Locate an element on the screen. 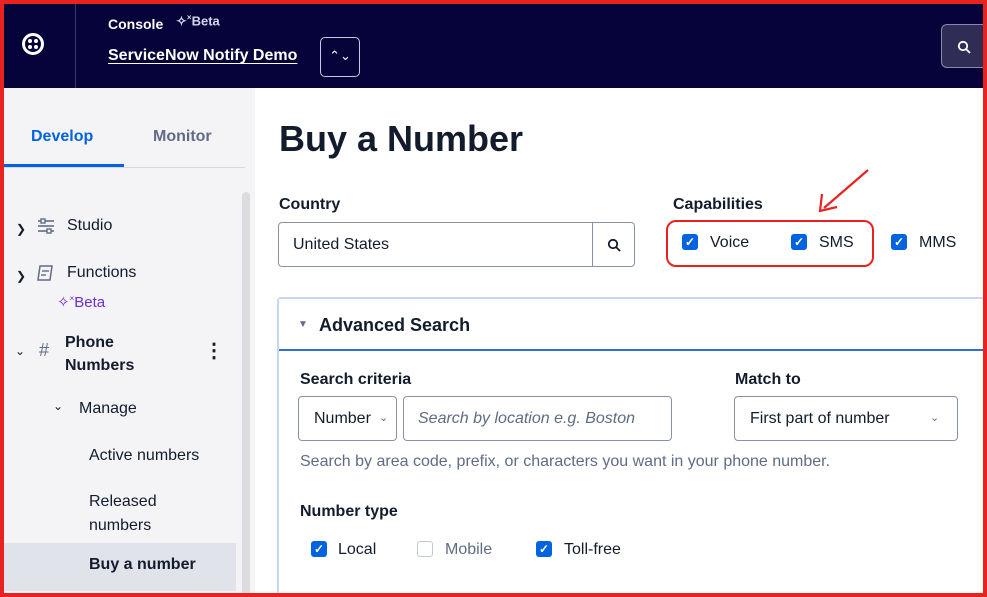 Image resolution: width=987 pixels, height=597 pixels. account-name-link: ServiceNow Notify Demo is located at coordinates (202, 56).